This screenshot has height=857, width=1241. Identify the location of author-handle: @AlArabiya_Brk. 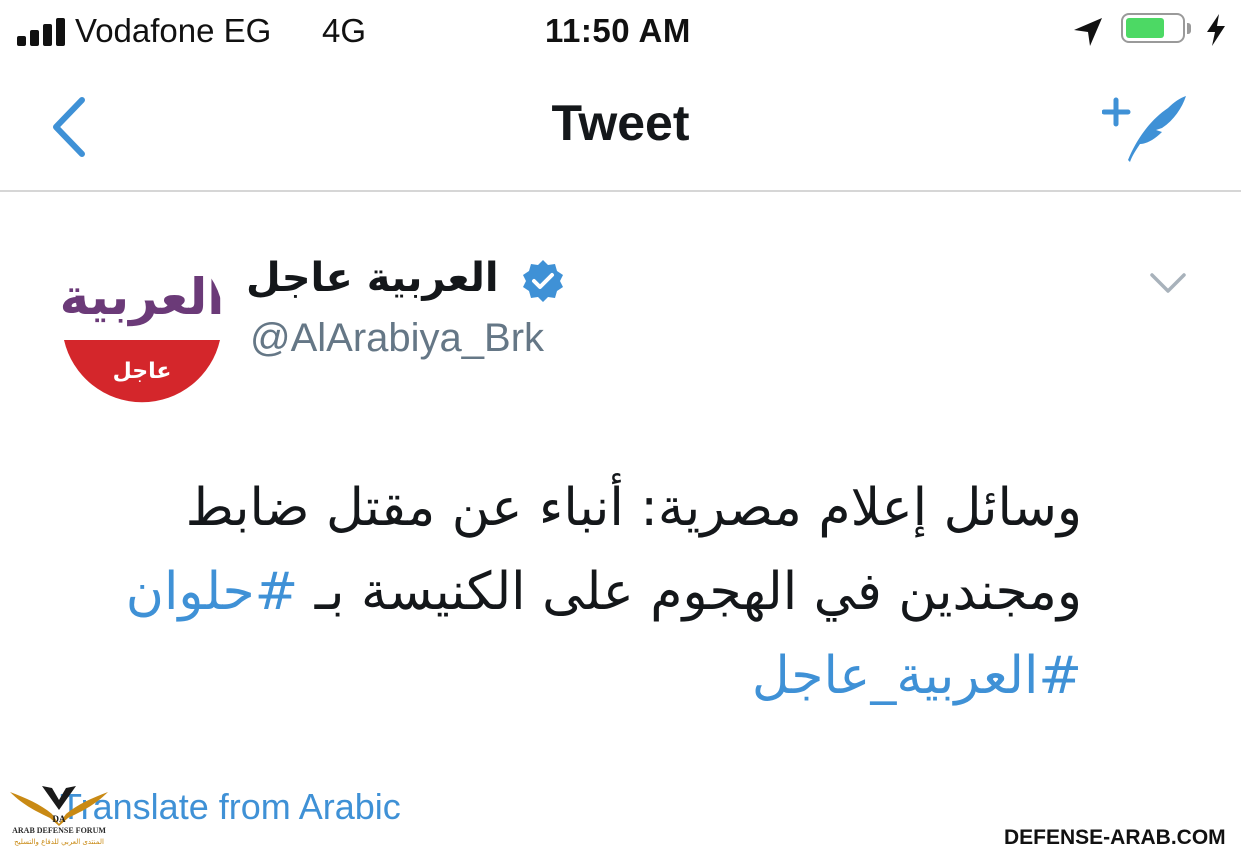
(397, 338).